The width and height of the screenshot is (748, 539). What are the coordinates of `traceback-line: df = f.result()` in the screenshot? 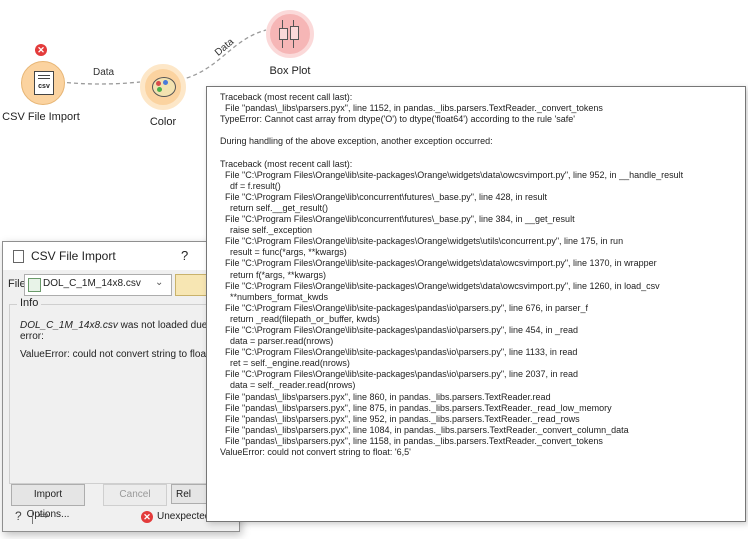 It's located at (250, 185).